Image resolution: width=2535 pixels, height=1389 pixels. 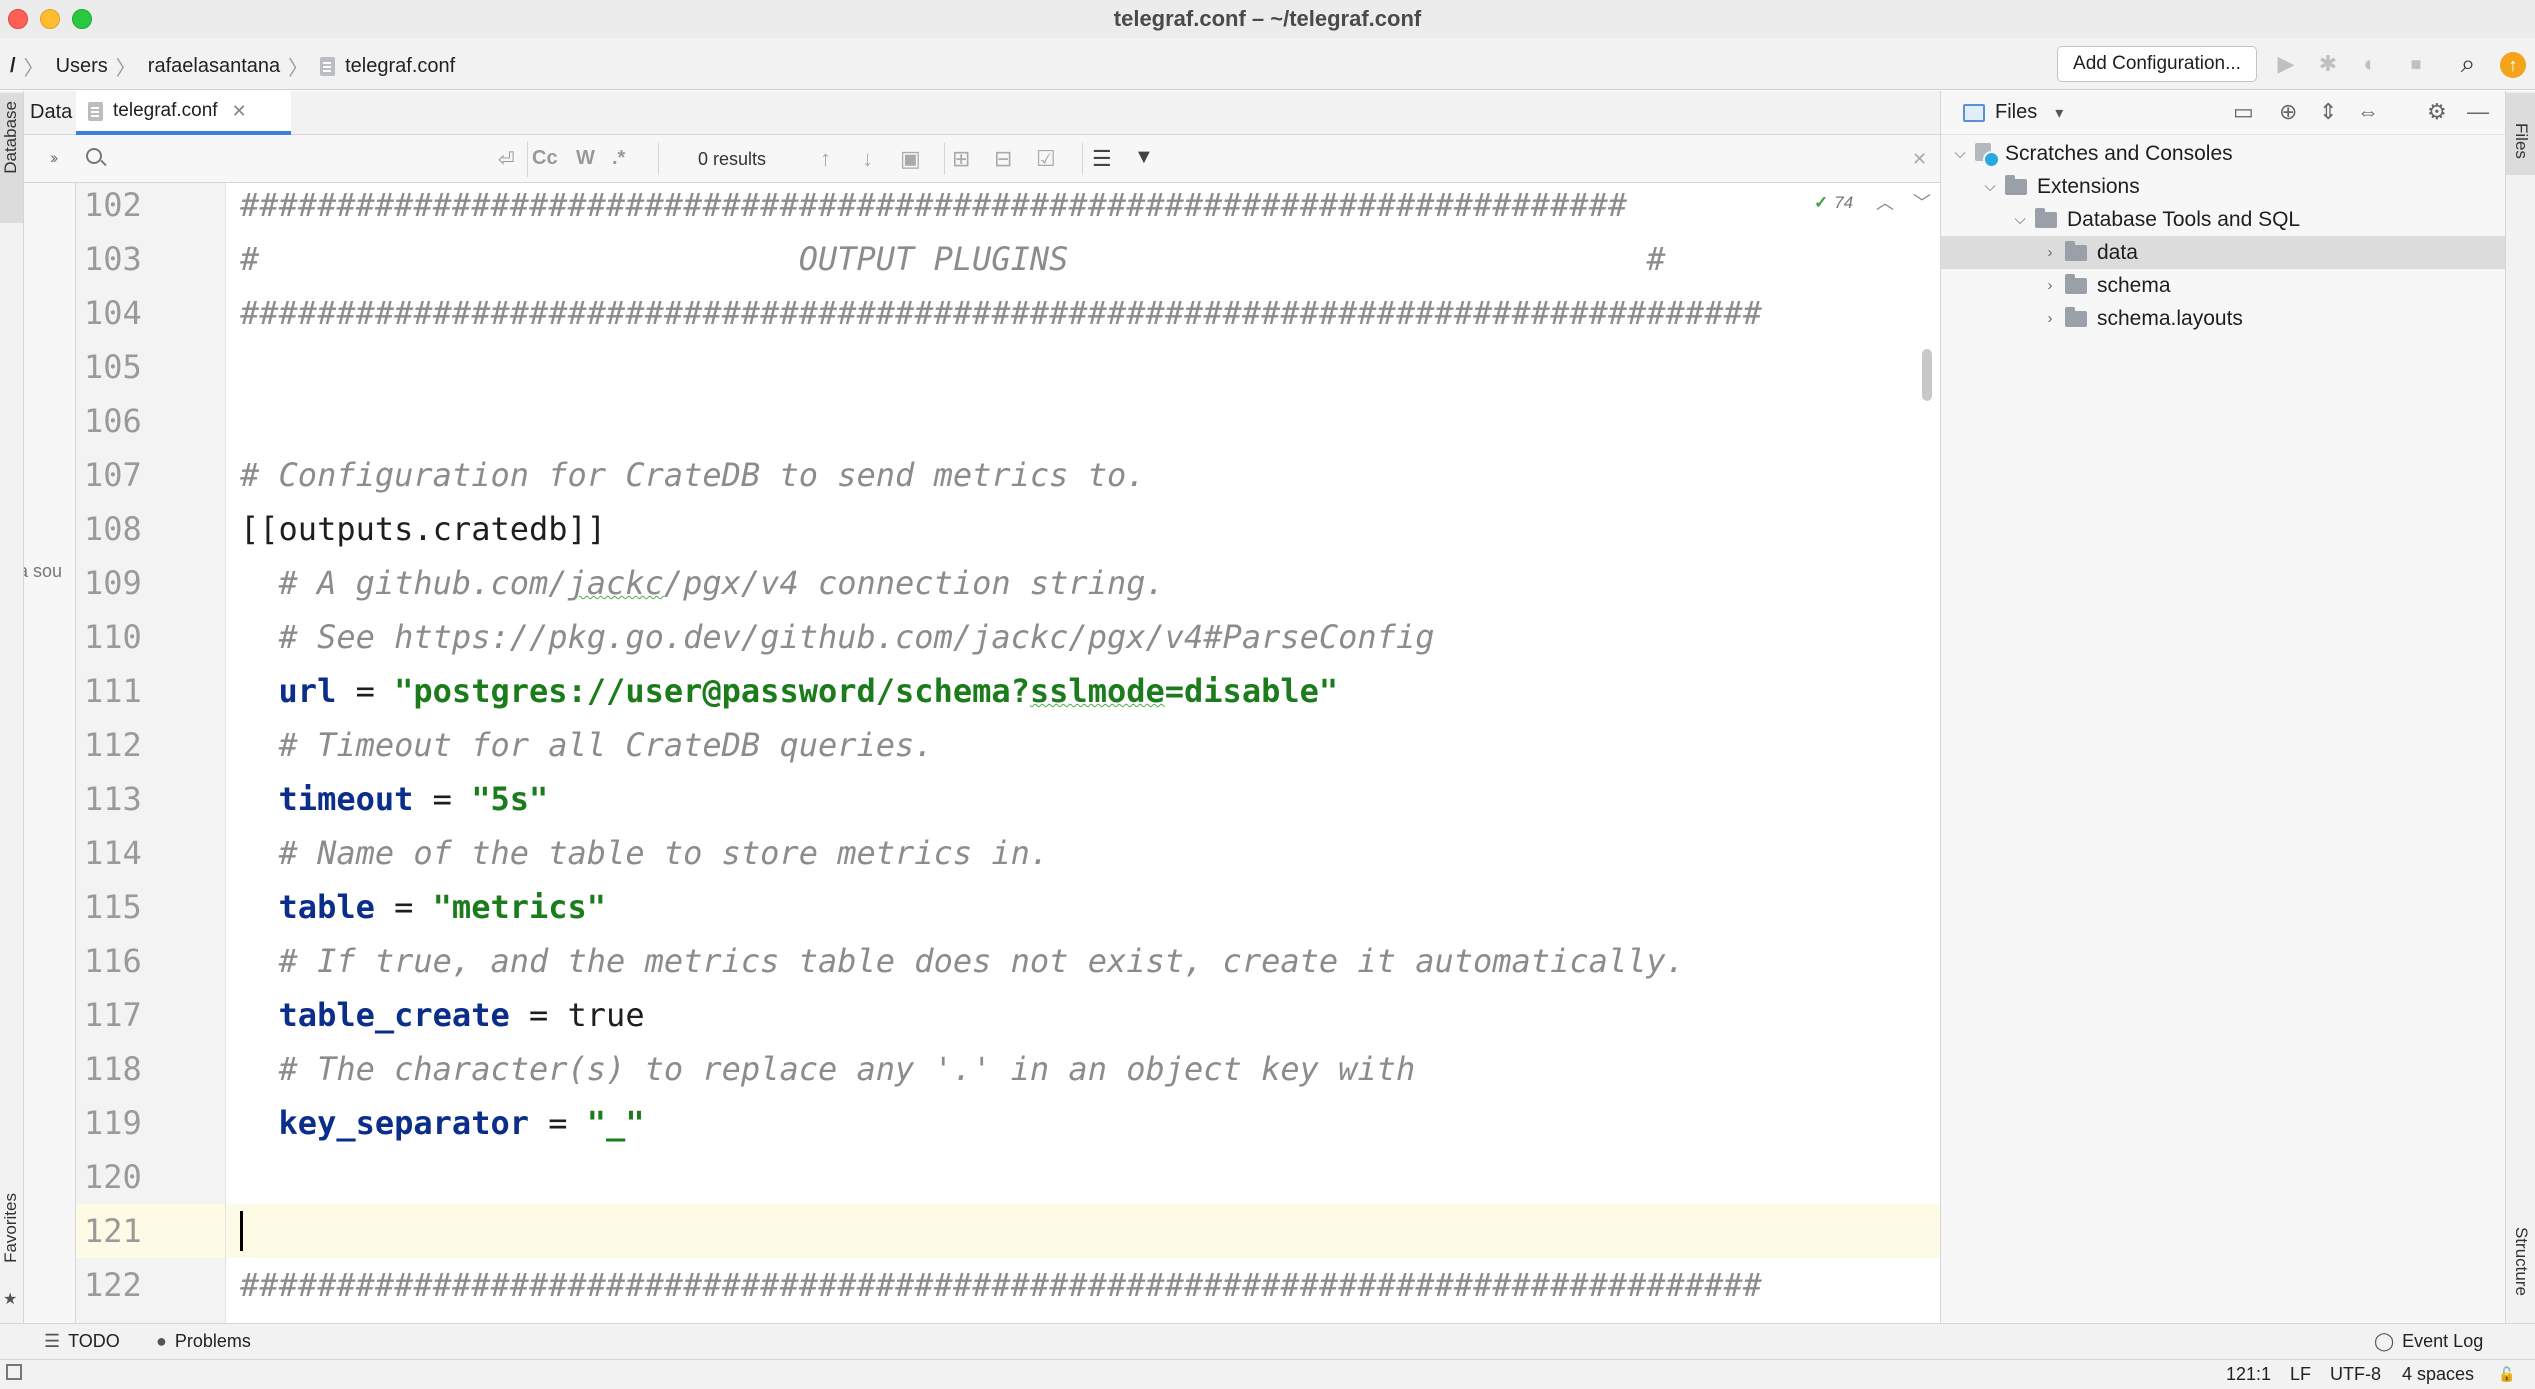 What do you see at coordinates (150, 637) in the screenshot?
I see `line-number: 110` at bounding box center [150, 637].